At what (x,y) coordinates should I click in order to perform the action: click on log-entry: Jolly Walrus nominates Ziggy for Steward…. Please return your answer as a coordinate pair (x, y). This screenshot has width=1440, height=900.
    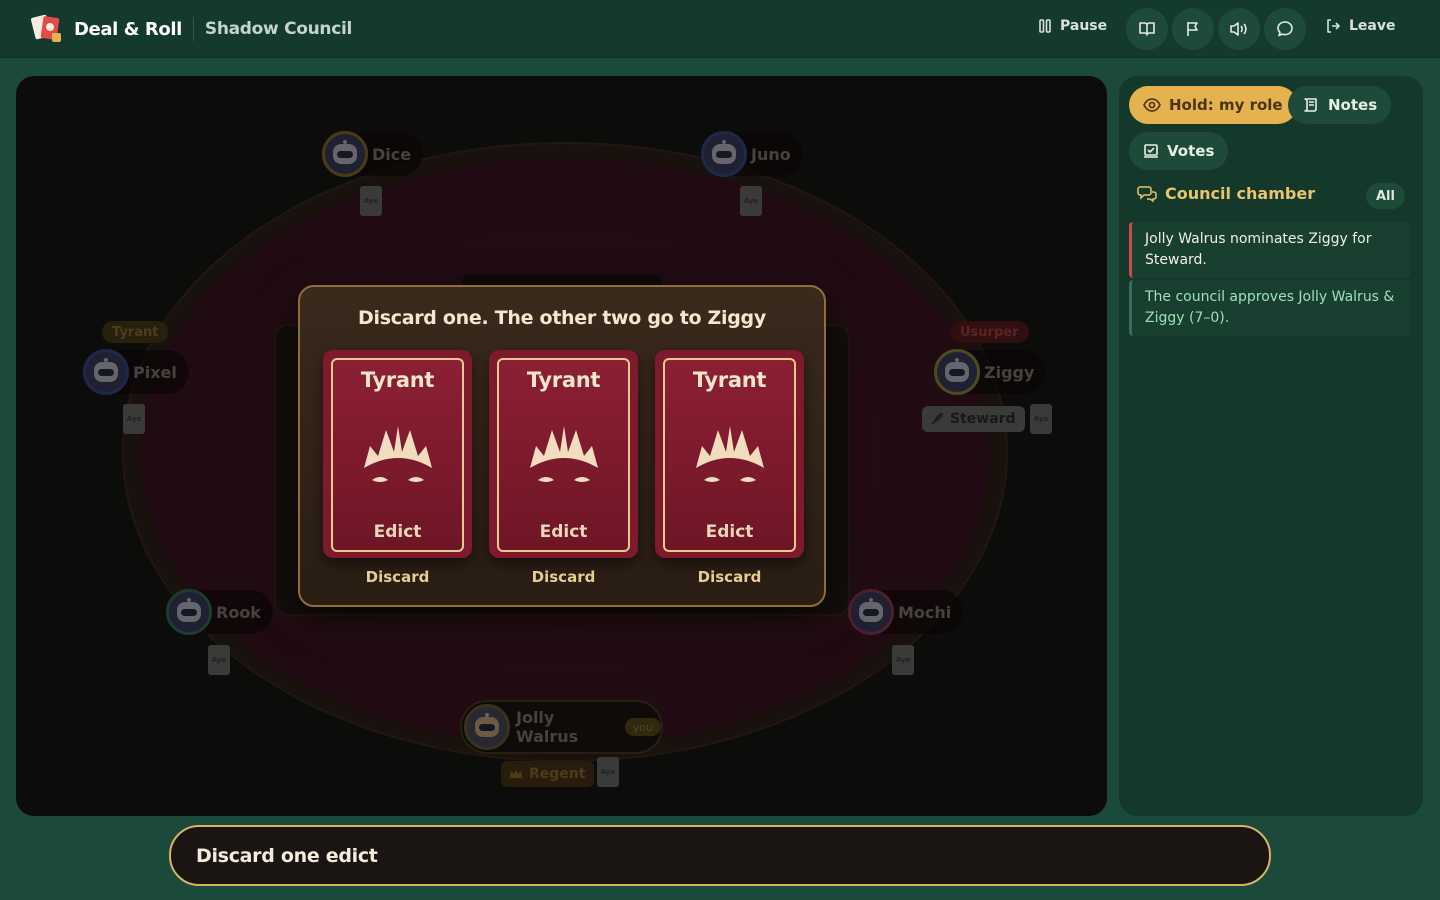
    Looking at the image, I should click on (1269, 250).